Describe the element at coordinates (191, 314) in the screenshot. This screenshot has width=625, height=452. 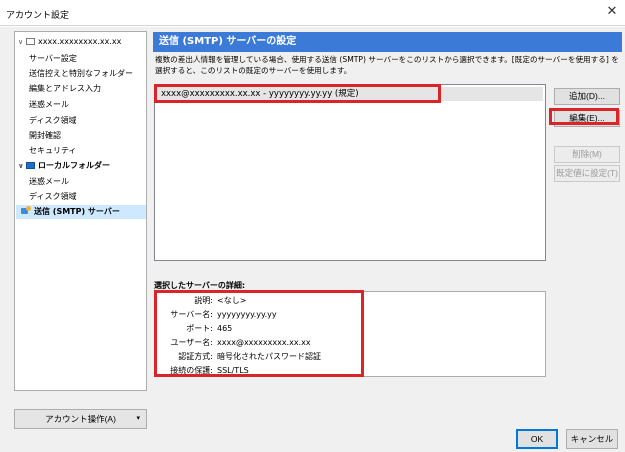
I see `detail-label: サーバー名:` at that location.